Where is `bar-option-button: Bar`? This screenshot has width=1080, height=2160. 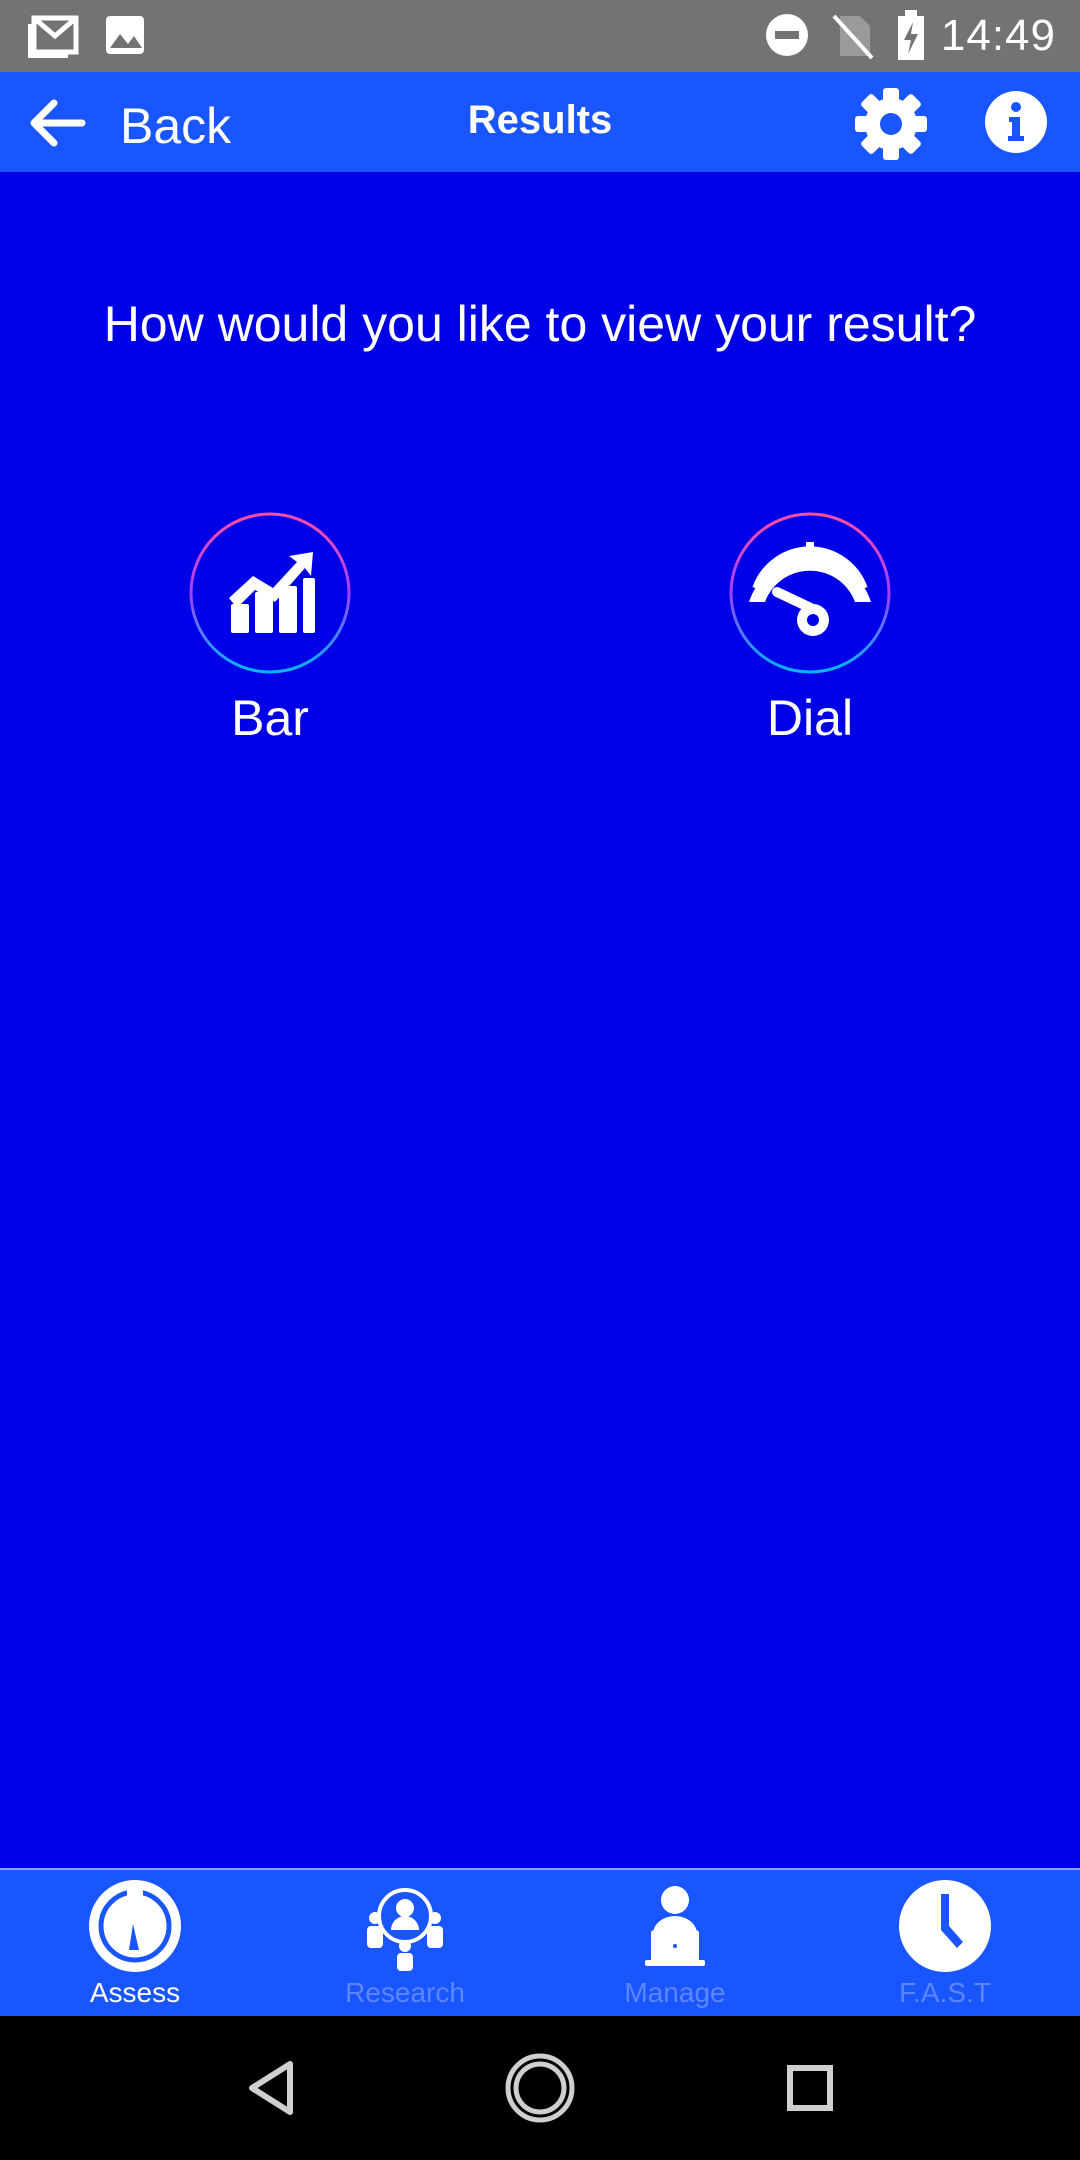
bar-option-button: Bar is located at coordinates (270, 630).